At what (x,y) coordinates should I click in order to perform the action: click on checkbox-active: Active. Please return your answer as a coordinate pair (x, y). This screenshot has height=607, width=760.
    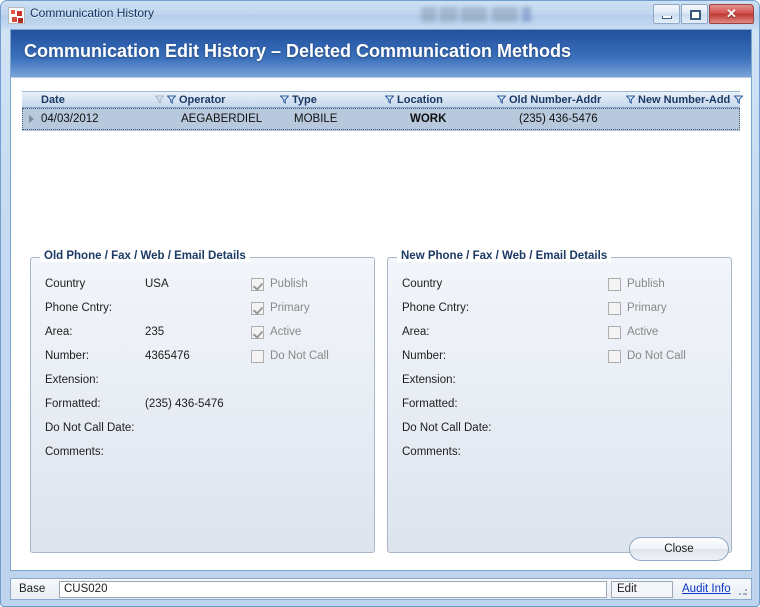
    Looking at the image, I should click on (276, 332).